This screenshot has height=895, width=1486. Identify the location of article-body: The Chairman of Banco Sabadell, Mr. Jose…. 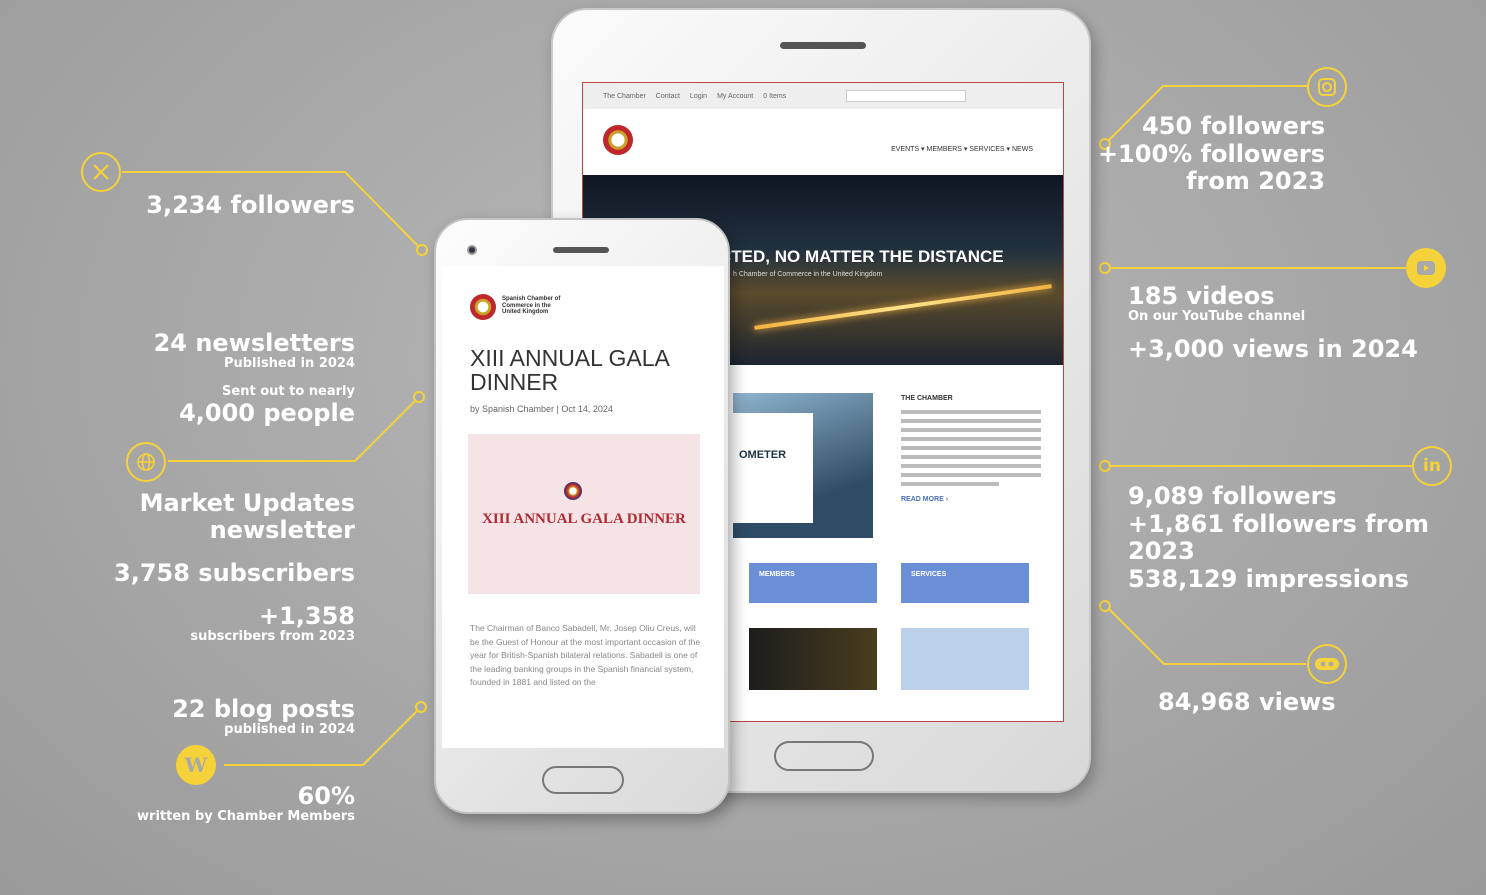
(585, 655).